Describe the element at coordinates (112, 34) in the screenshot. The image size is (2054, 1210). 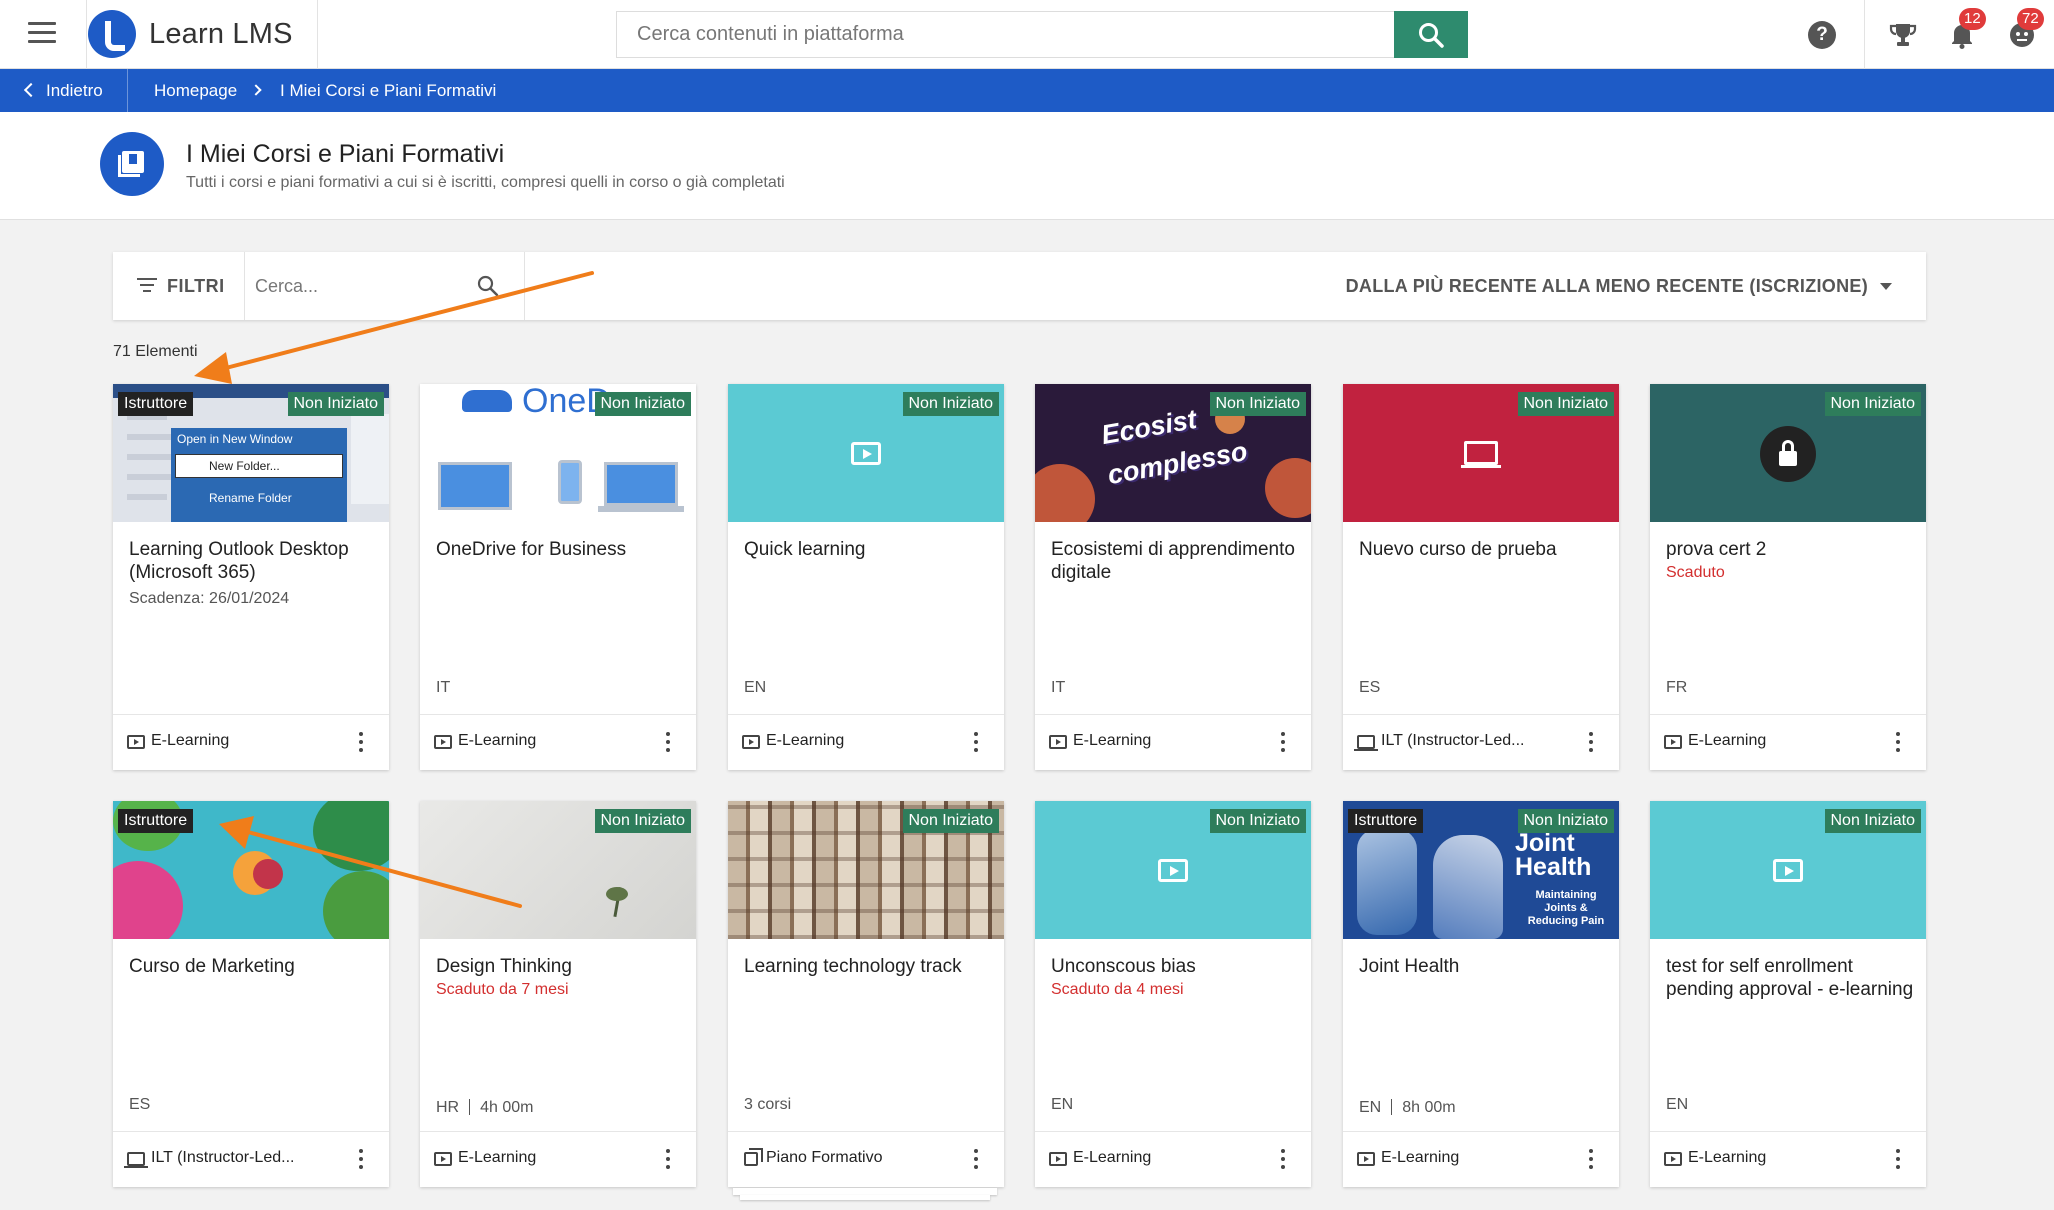
I see `logo-icon` at that location.